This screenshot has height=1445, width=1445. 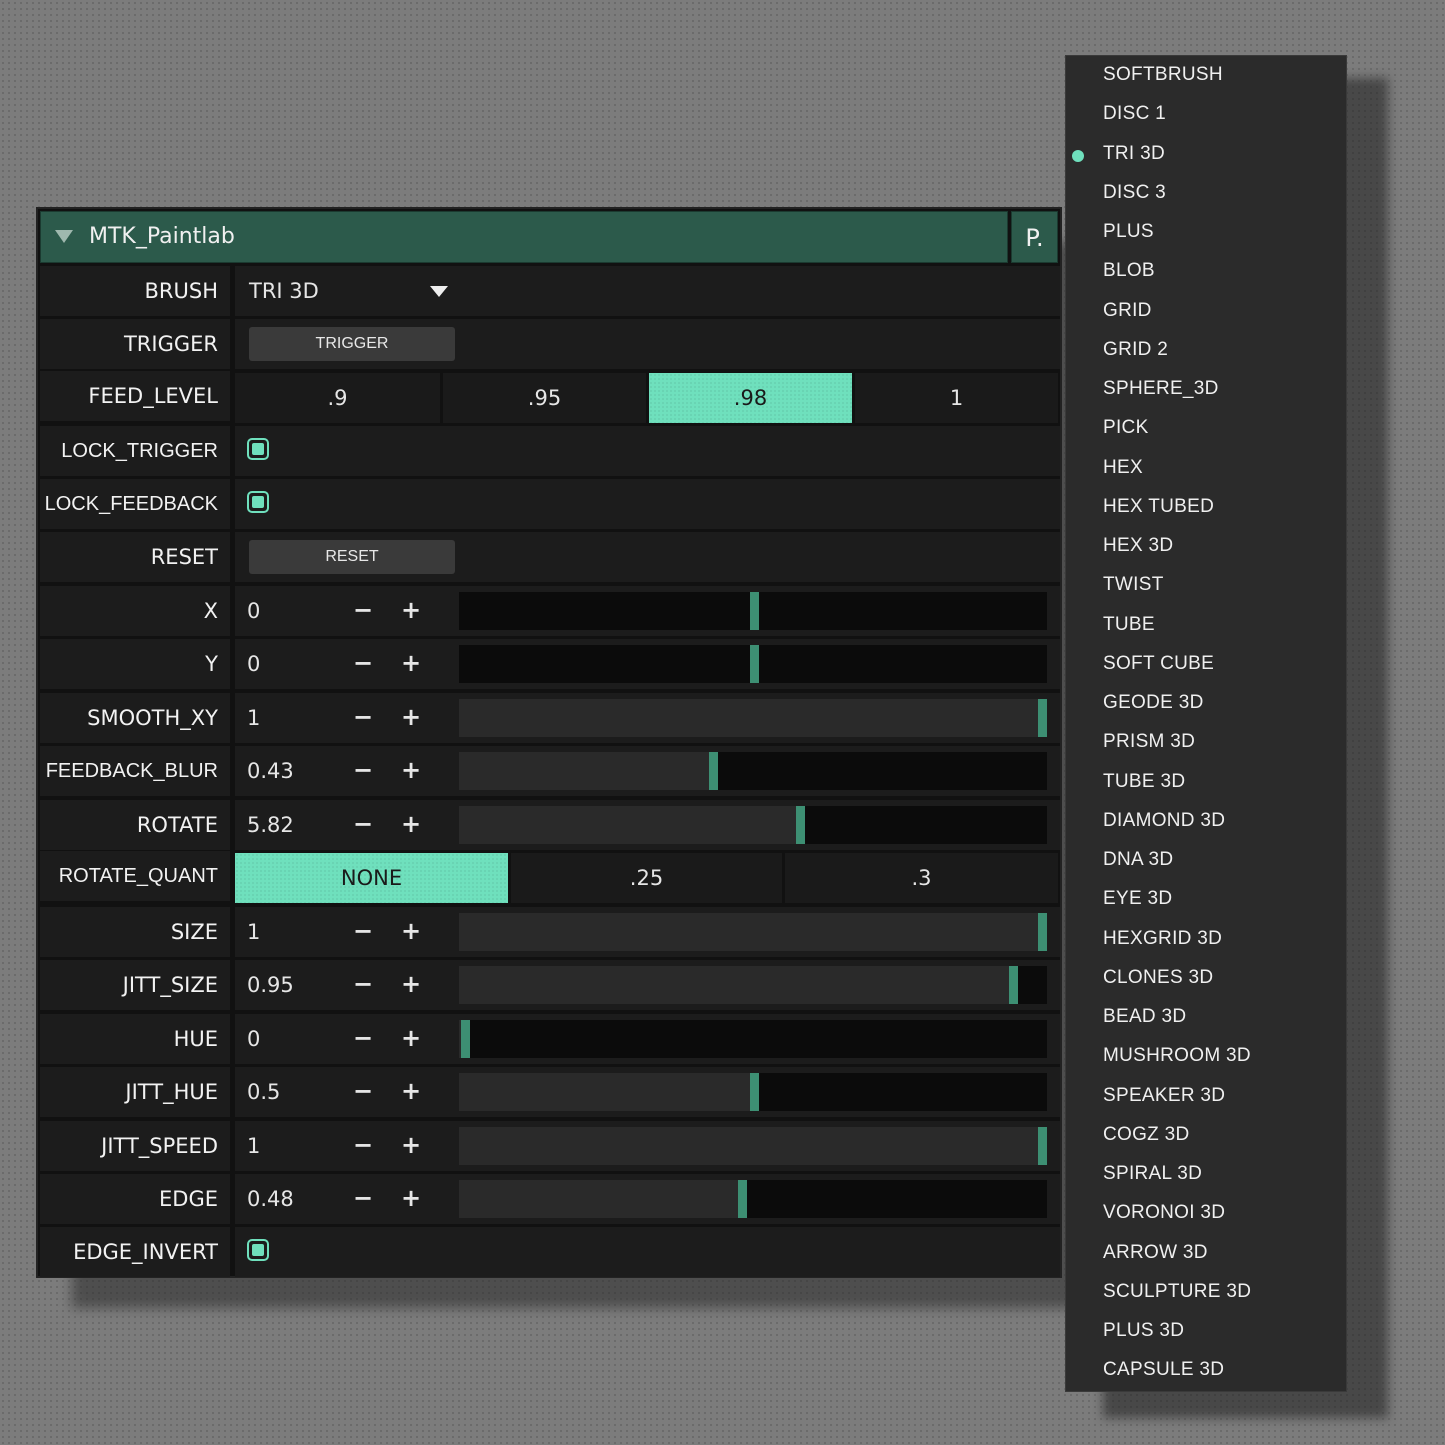 What do you see at coordinates (647, 291) in the screenshot?
I see `brush-dropdown: TRI 3D` at bounding box center [647, 291].